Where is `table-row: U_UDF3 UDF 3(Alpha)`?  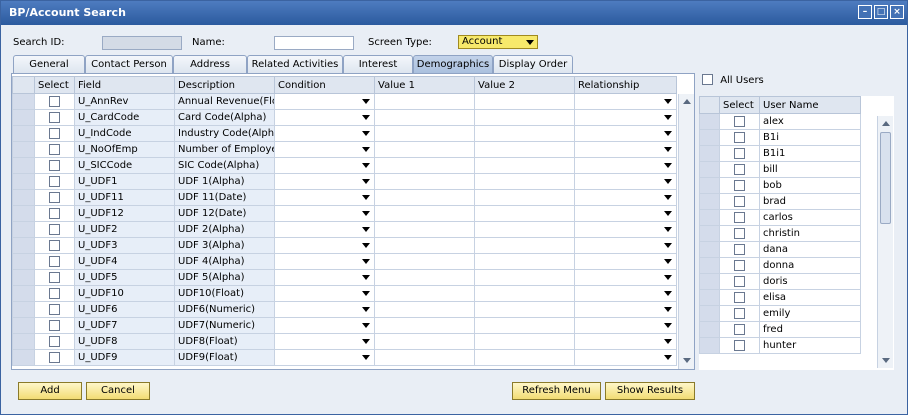
table-row: U_UDF3 UDF 3(Alpha) is located at coordinates (344, 245).